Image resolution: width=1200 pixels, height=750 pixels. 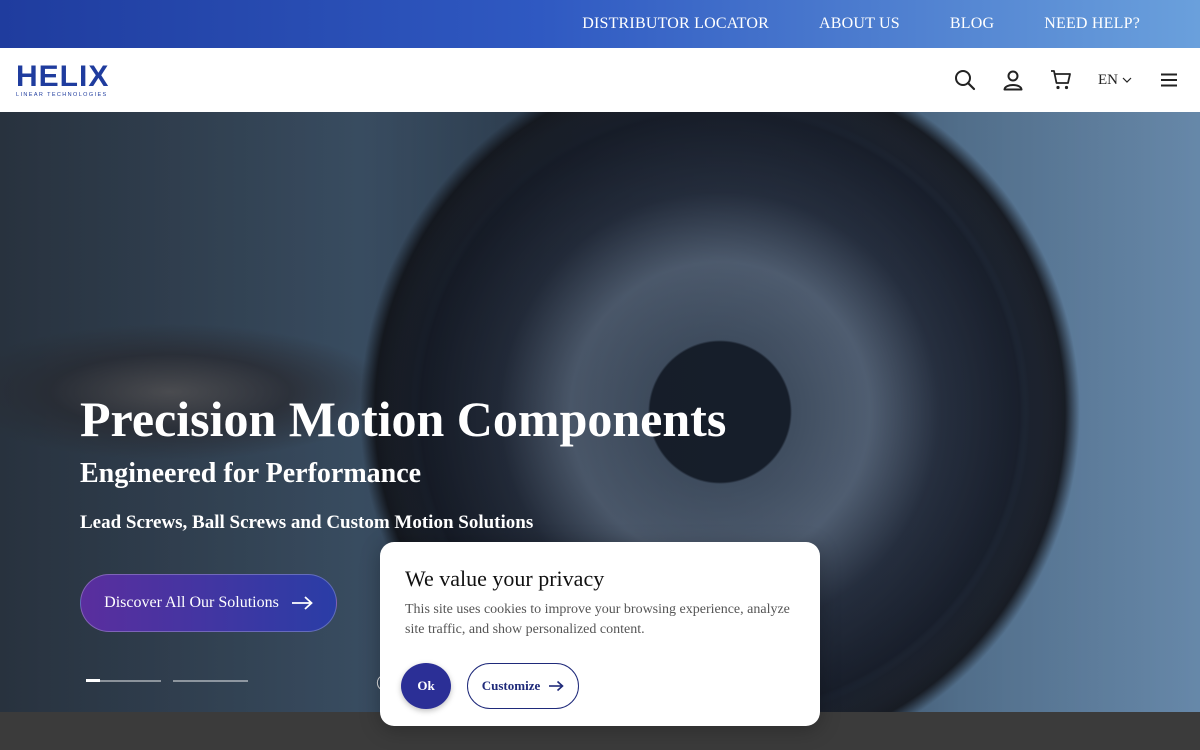 What do you see at coordinates (600, 80) in the screenshot?
I see `main-header: HELIX LINEAR TECHNOLOGIES EN` at bounding box center [600, 80].